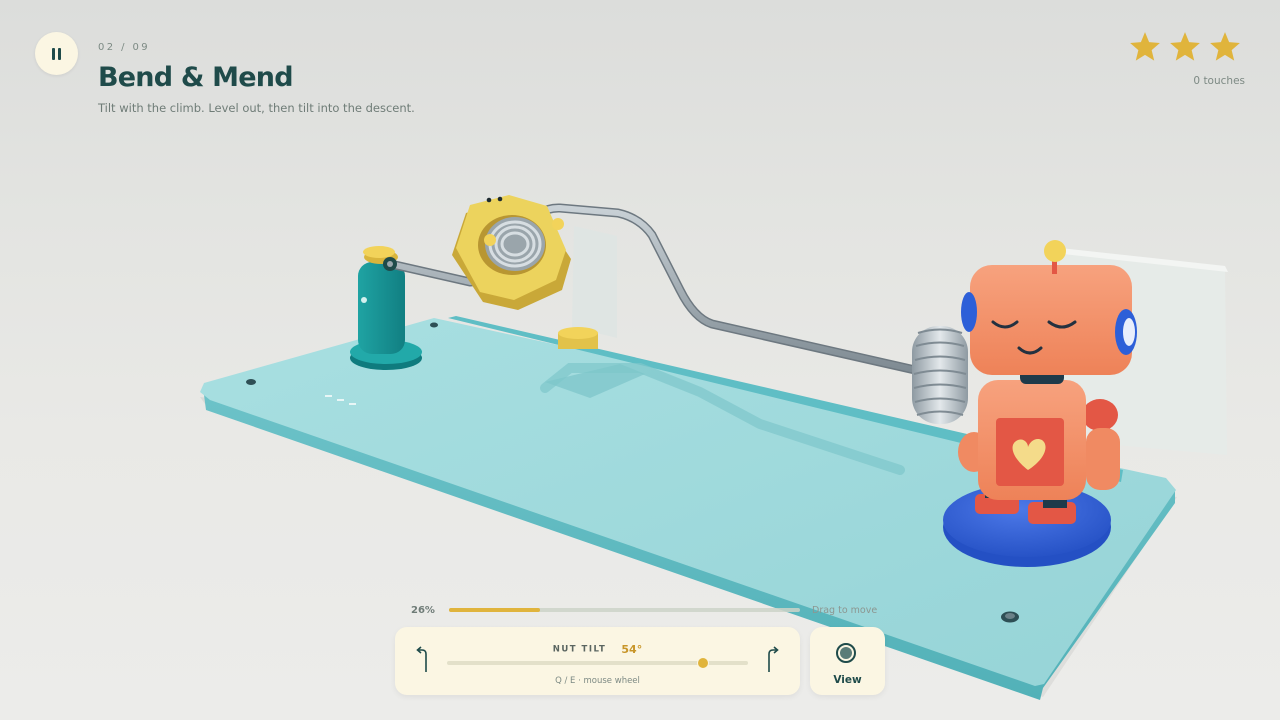  I want to click on tilt-left-arrow-icon, so click(423, 659).